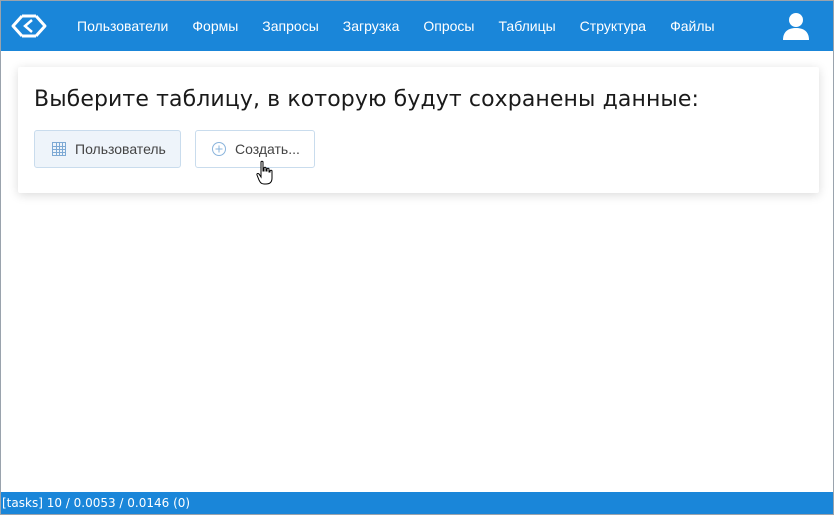 This screenshot has width=834, height=515. What do you see at coordinates (59, 149) in the screenshot?
I see `grid-icon` at bounding box center [59, 149].